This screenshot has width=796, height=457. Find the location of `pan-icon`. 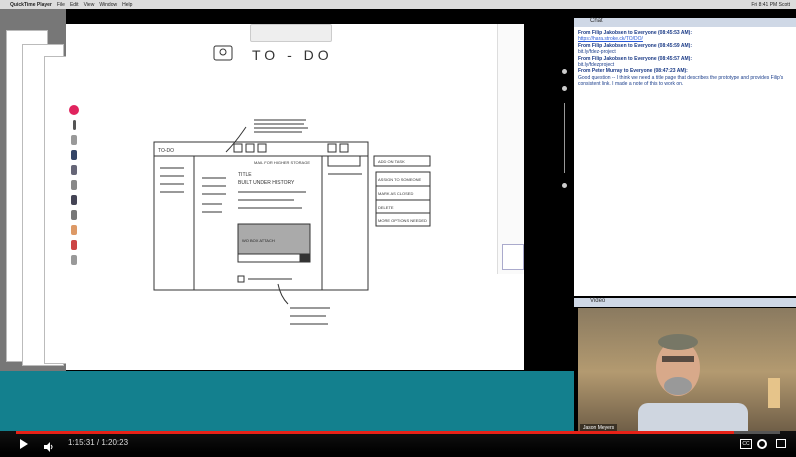

pan-icon is located at coordinates (564, 88).